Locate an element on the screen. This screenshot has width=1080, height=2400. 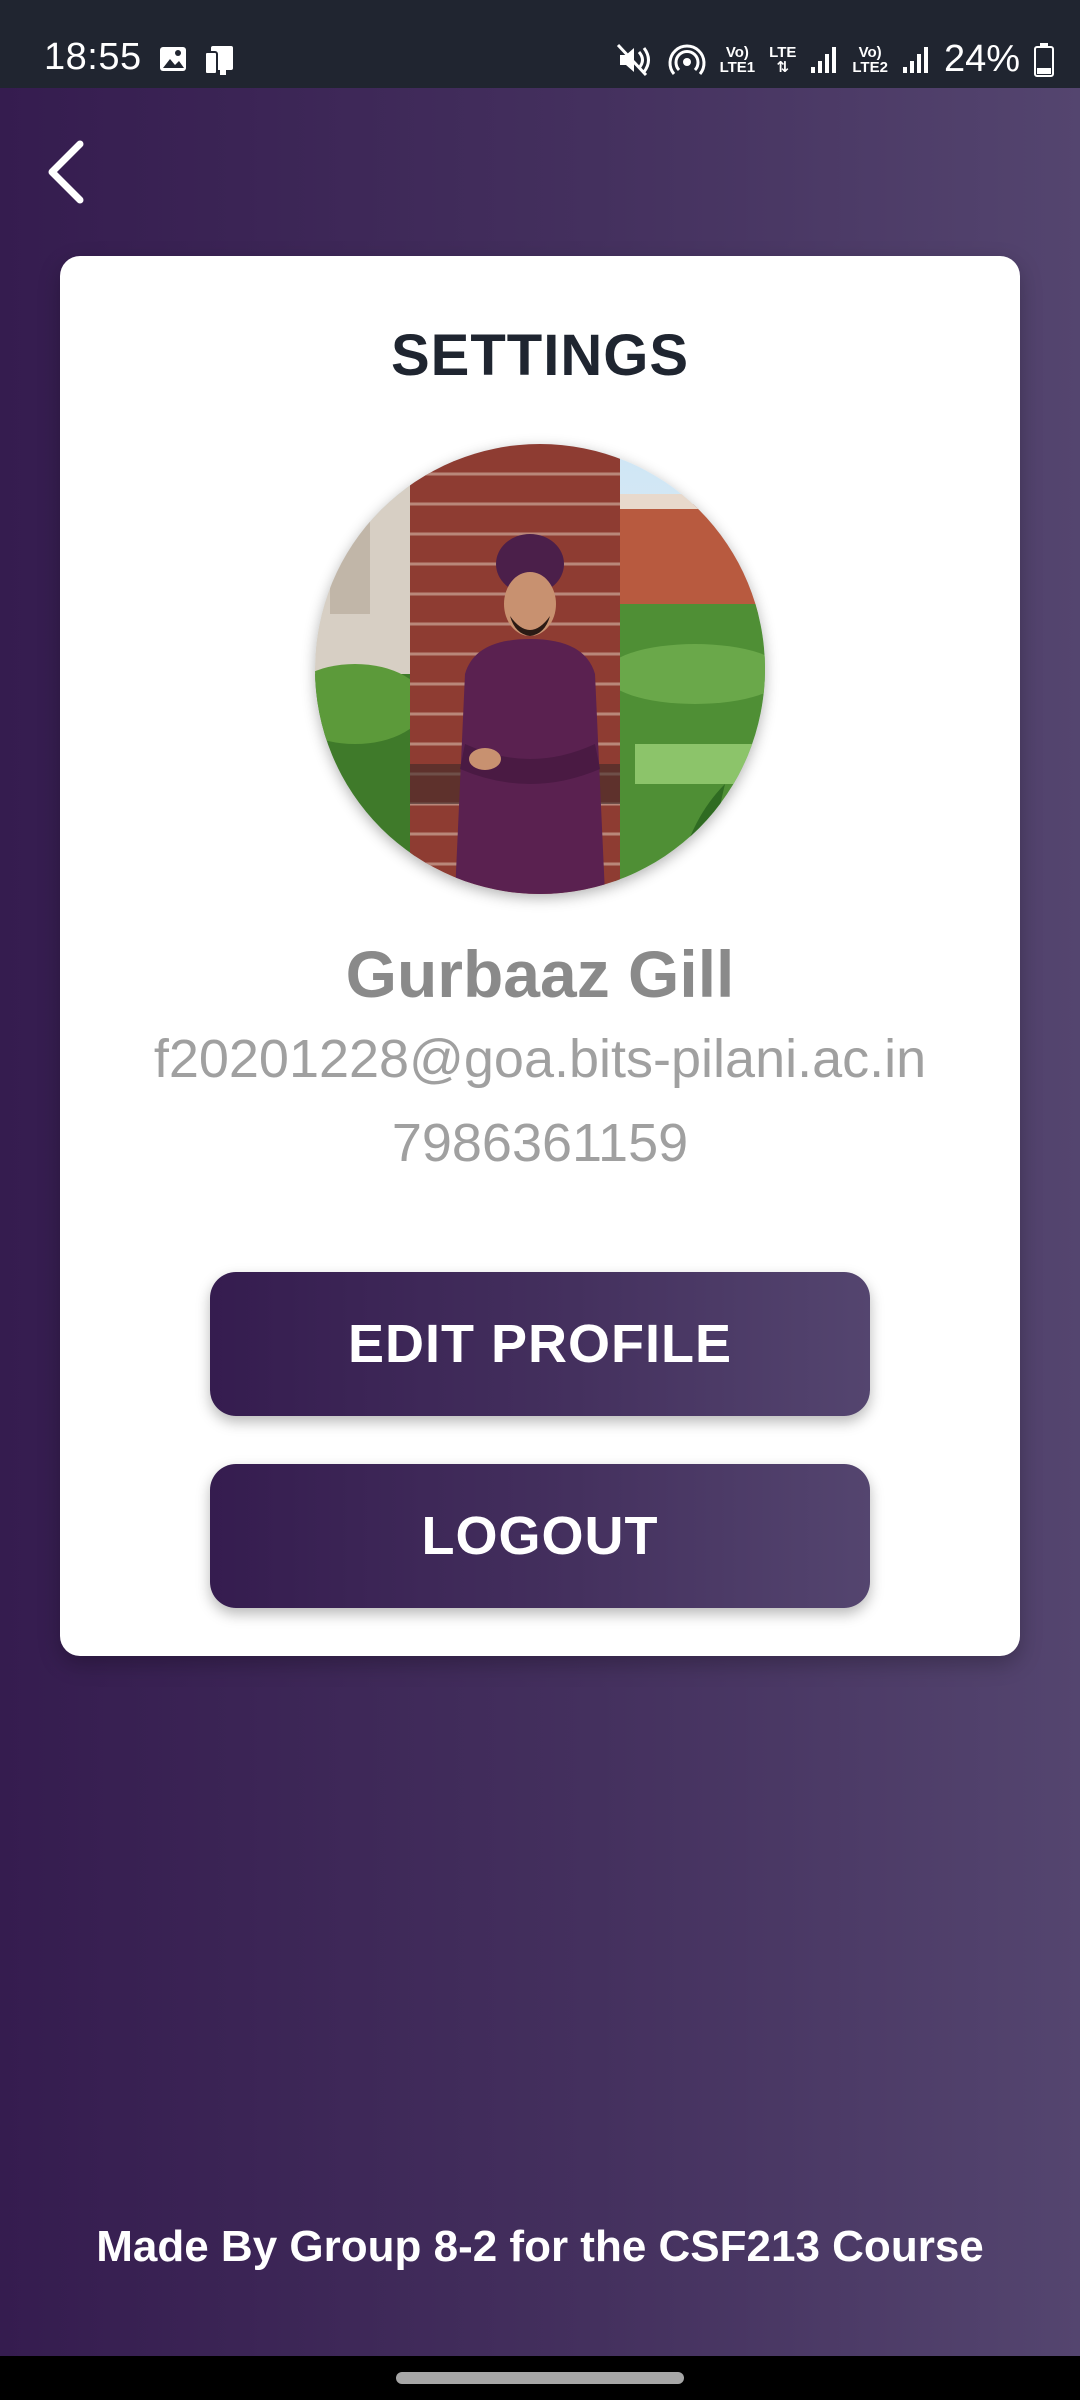
logout-button: LOGOUT is located at coordinates (540, 1536).